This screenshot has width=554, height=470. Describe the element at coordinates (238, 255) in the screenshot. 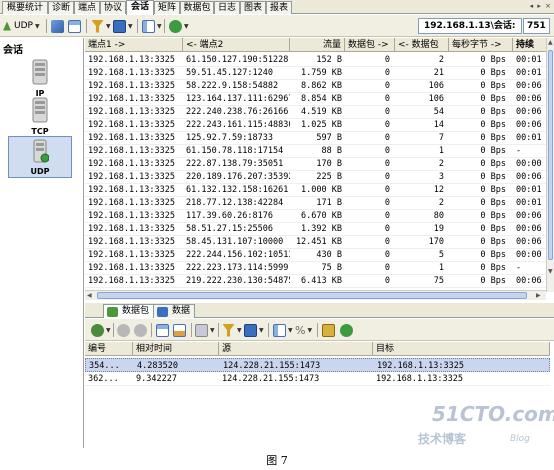

I see `cell-endpoint2: 222.244.156.102:10513` at that location.